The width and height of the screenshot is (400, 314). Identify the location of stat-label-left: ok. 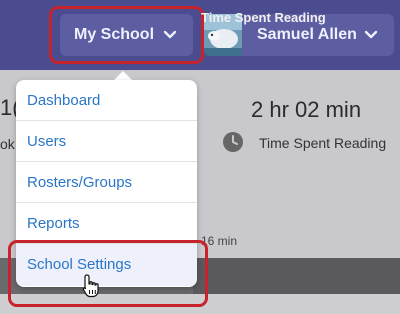
(7, 144).